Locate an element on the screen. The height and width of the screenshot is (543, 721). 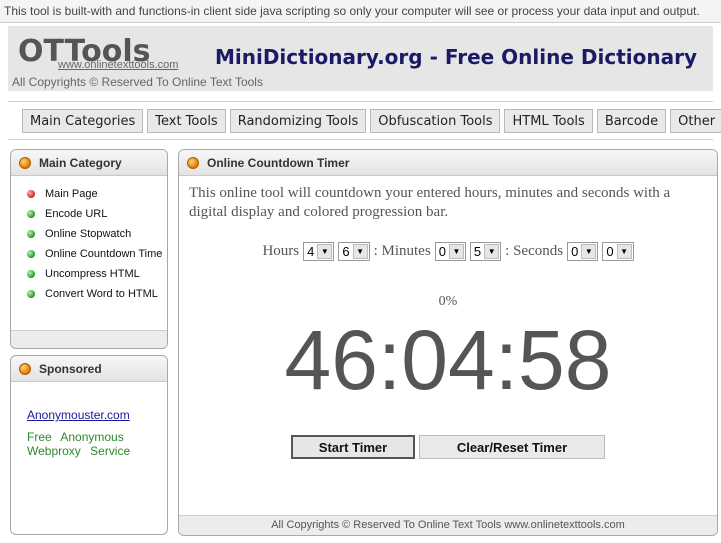
nav-main-categories: Main Categories is located at coordinates (83, 121).